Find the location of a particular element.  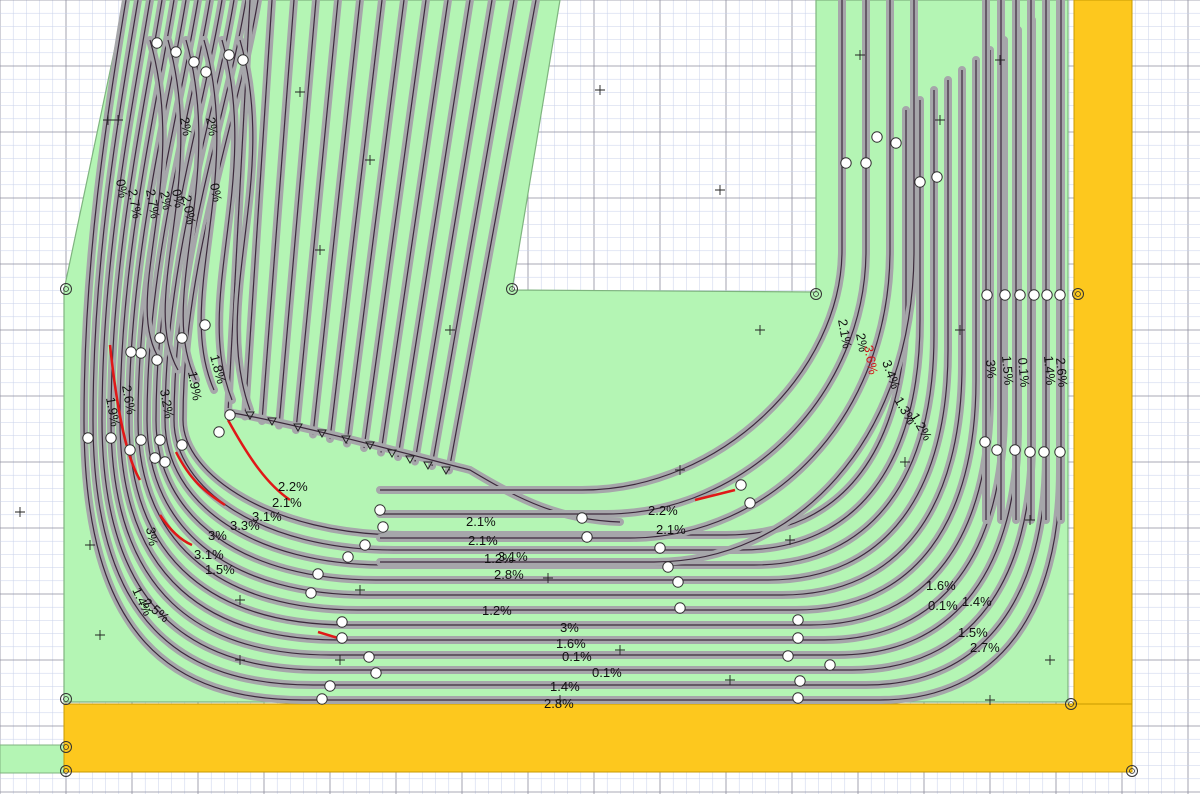

grade-label: 3.3% is located at coordinates (245, 525).